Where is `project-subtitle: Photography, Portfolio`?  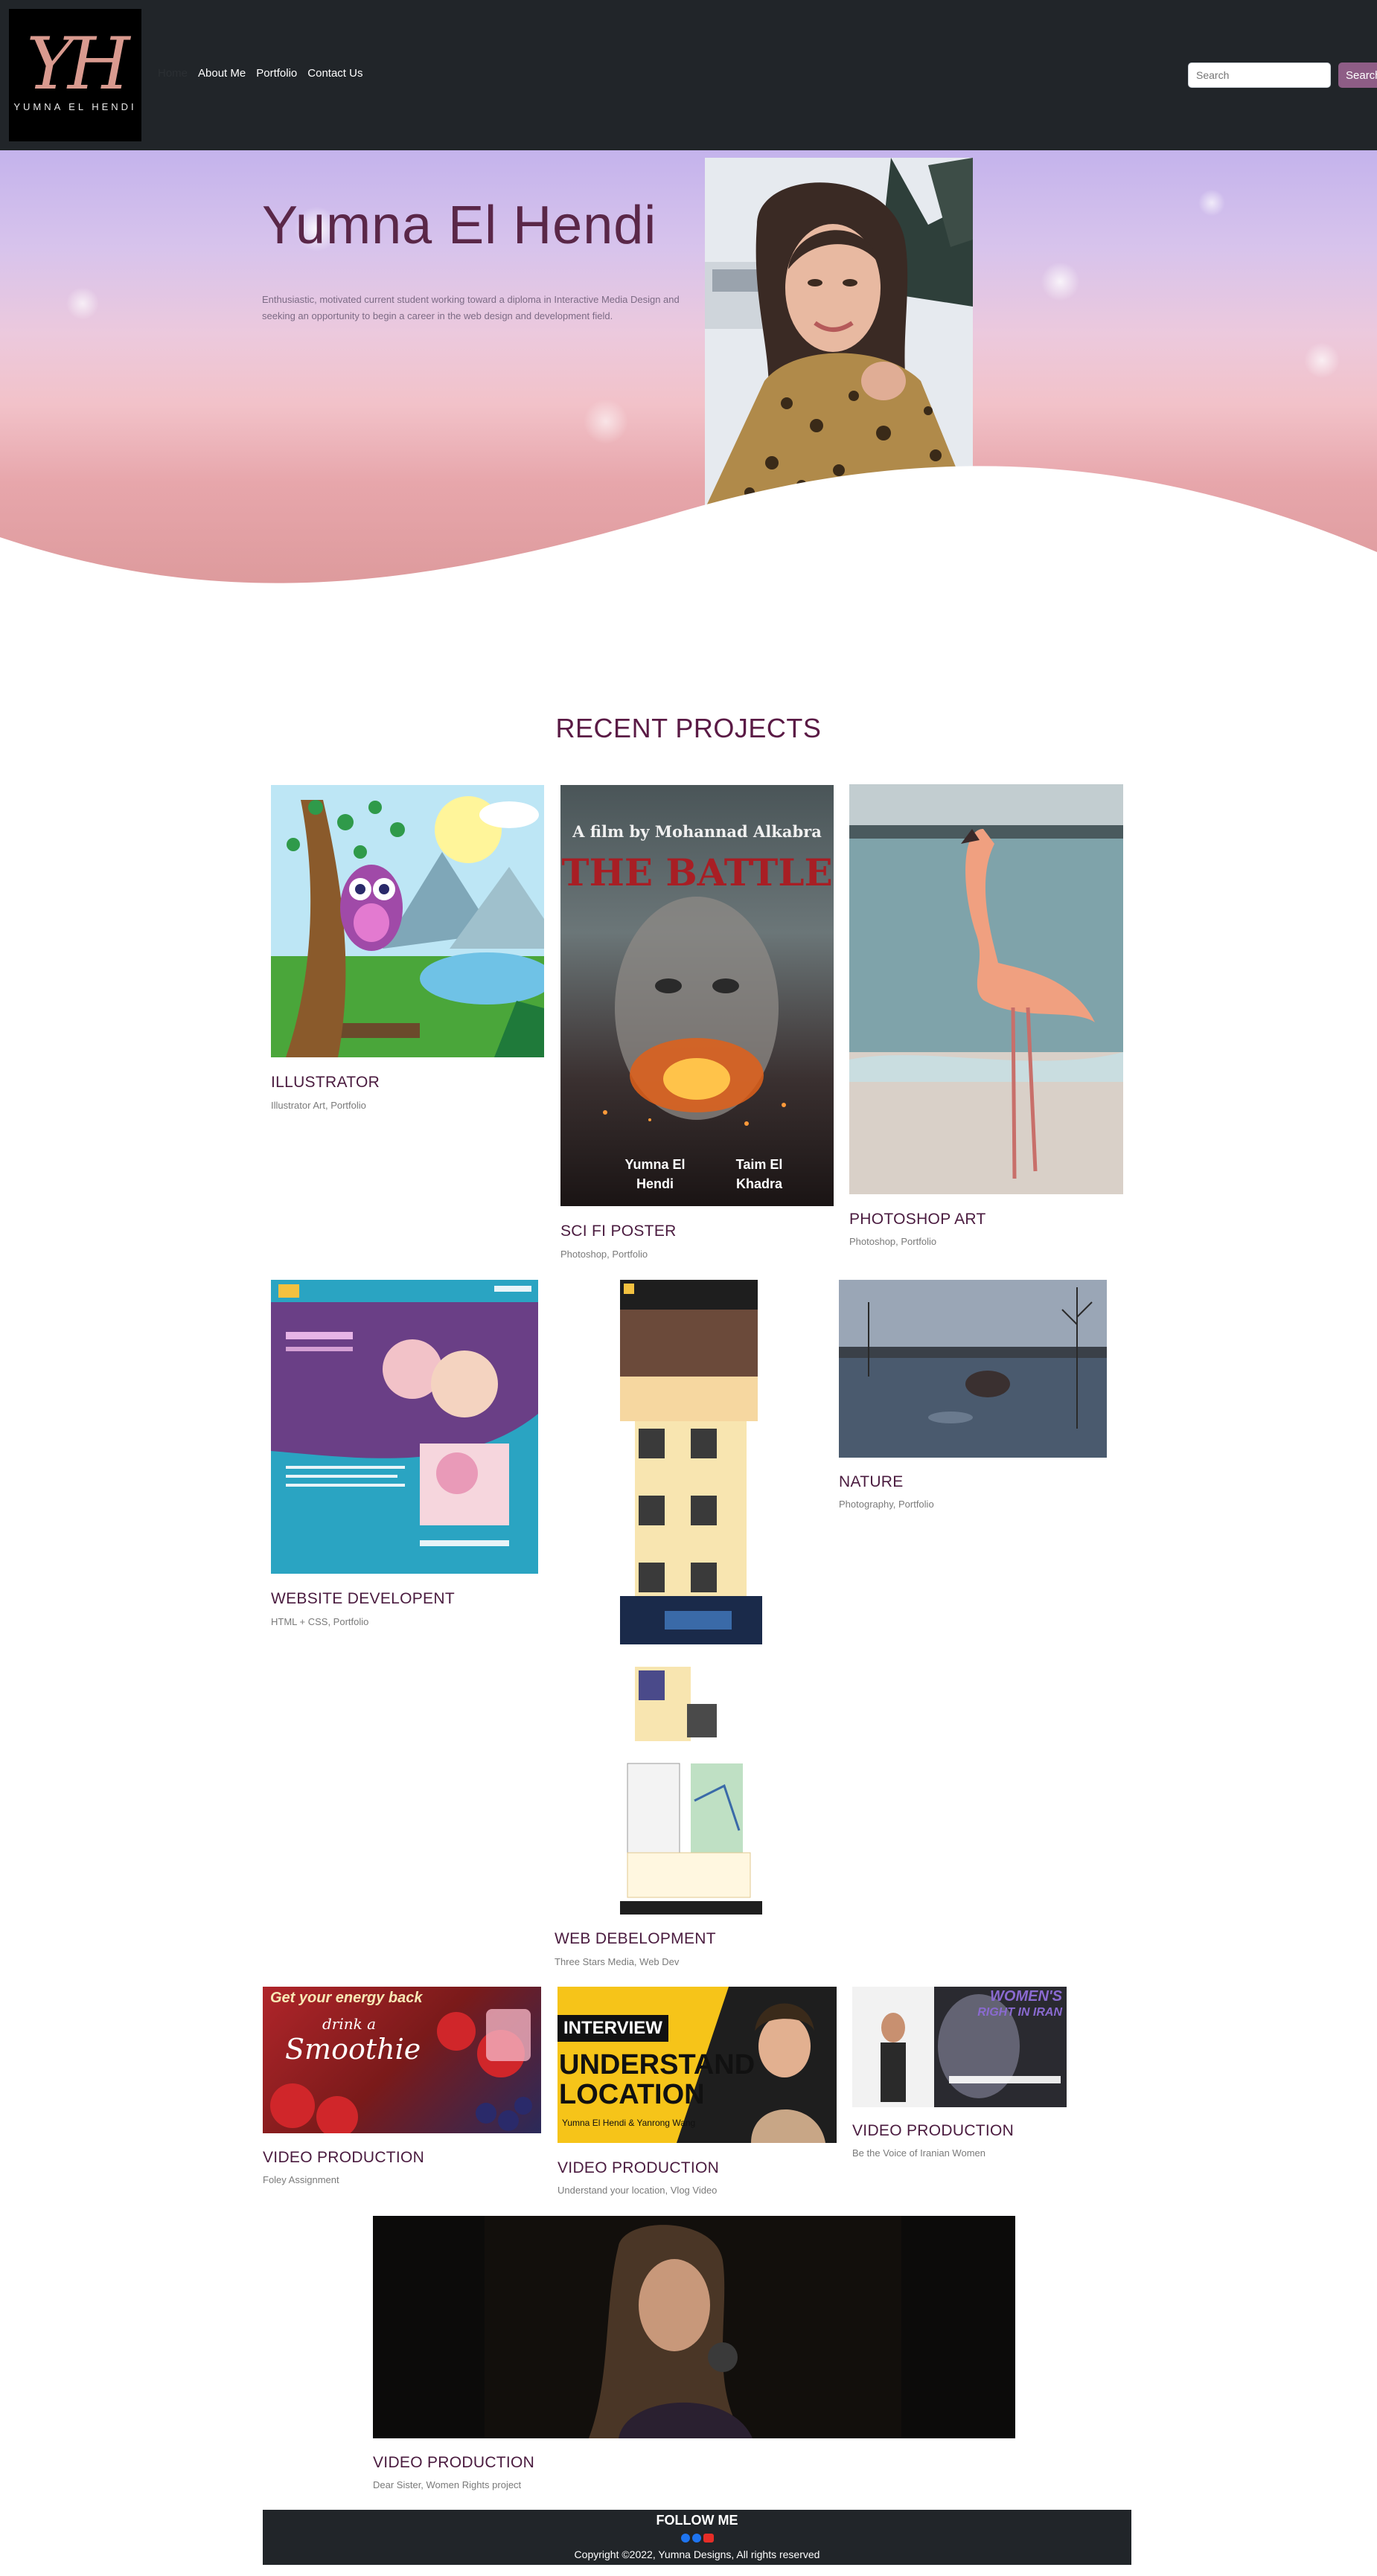 project-subtitle: Photography, Portfolio is located at coordinates (886, 1504).